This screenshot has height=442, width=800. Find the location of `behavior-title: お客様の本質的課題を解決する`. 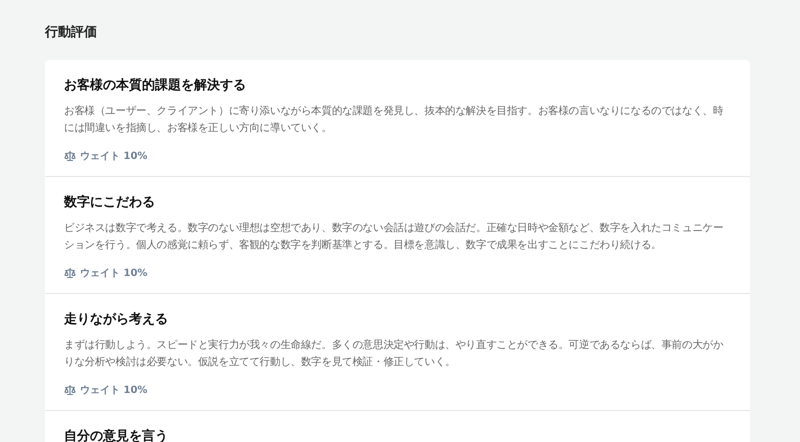

behavior-title: お客様の本質的課題を解決する is located at coordinates (155, 85).